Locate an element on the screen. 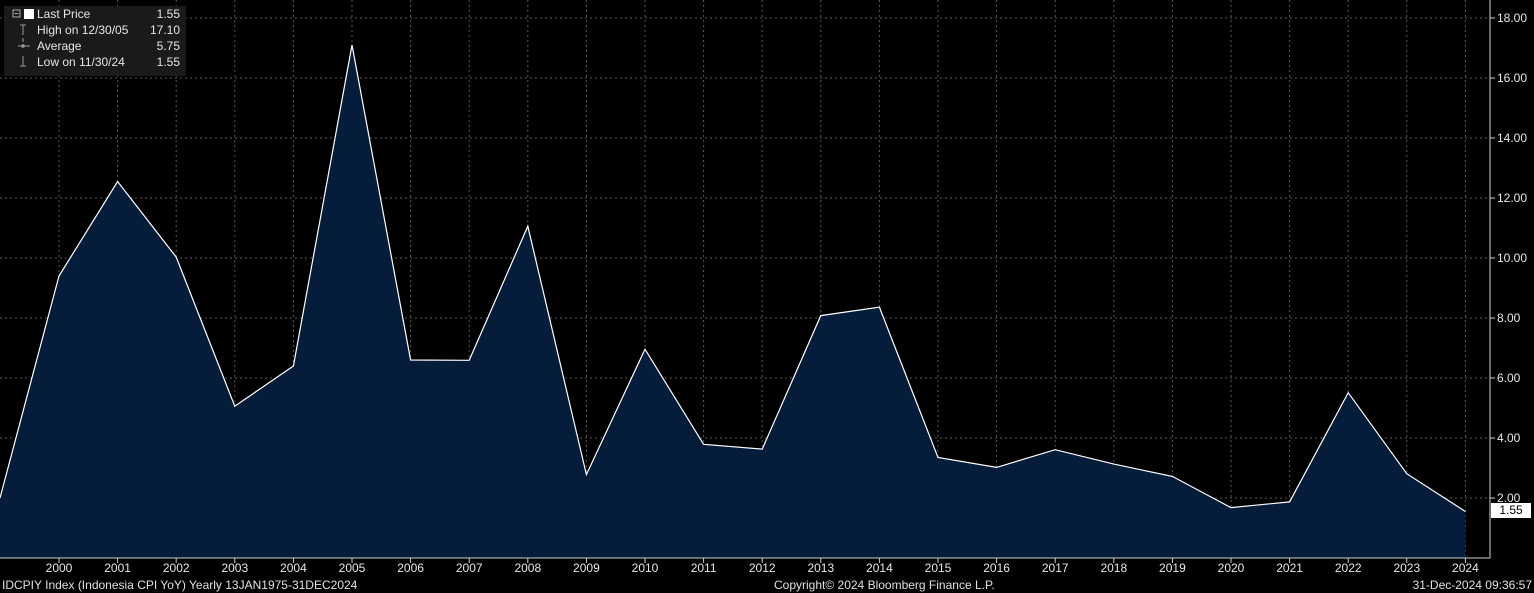  x-tick-label: 2017 is located at coordinates (1055, 568).